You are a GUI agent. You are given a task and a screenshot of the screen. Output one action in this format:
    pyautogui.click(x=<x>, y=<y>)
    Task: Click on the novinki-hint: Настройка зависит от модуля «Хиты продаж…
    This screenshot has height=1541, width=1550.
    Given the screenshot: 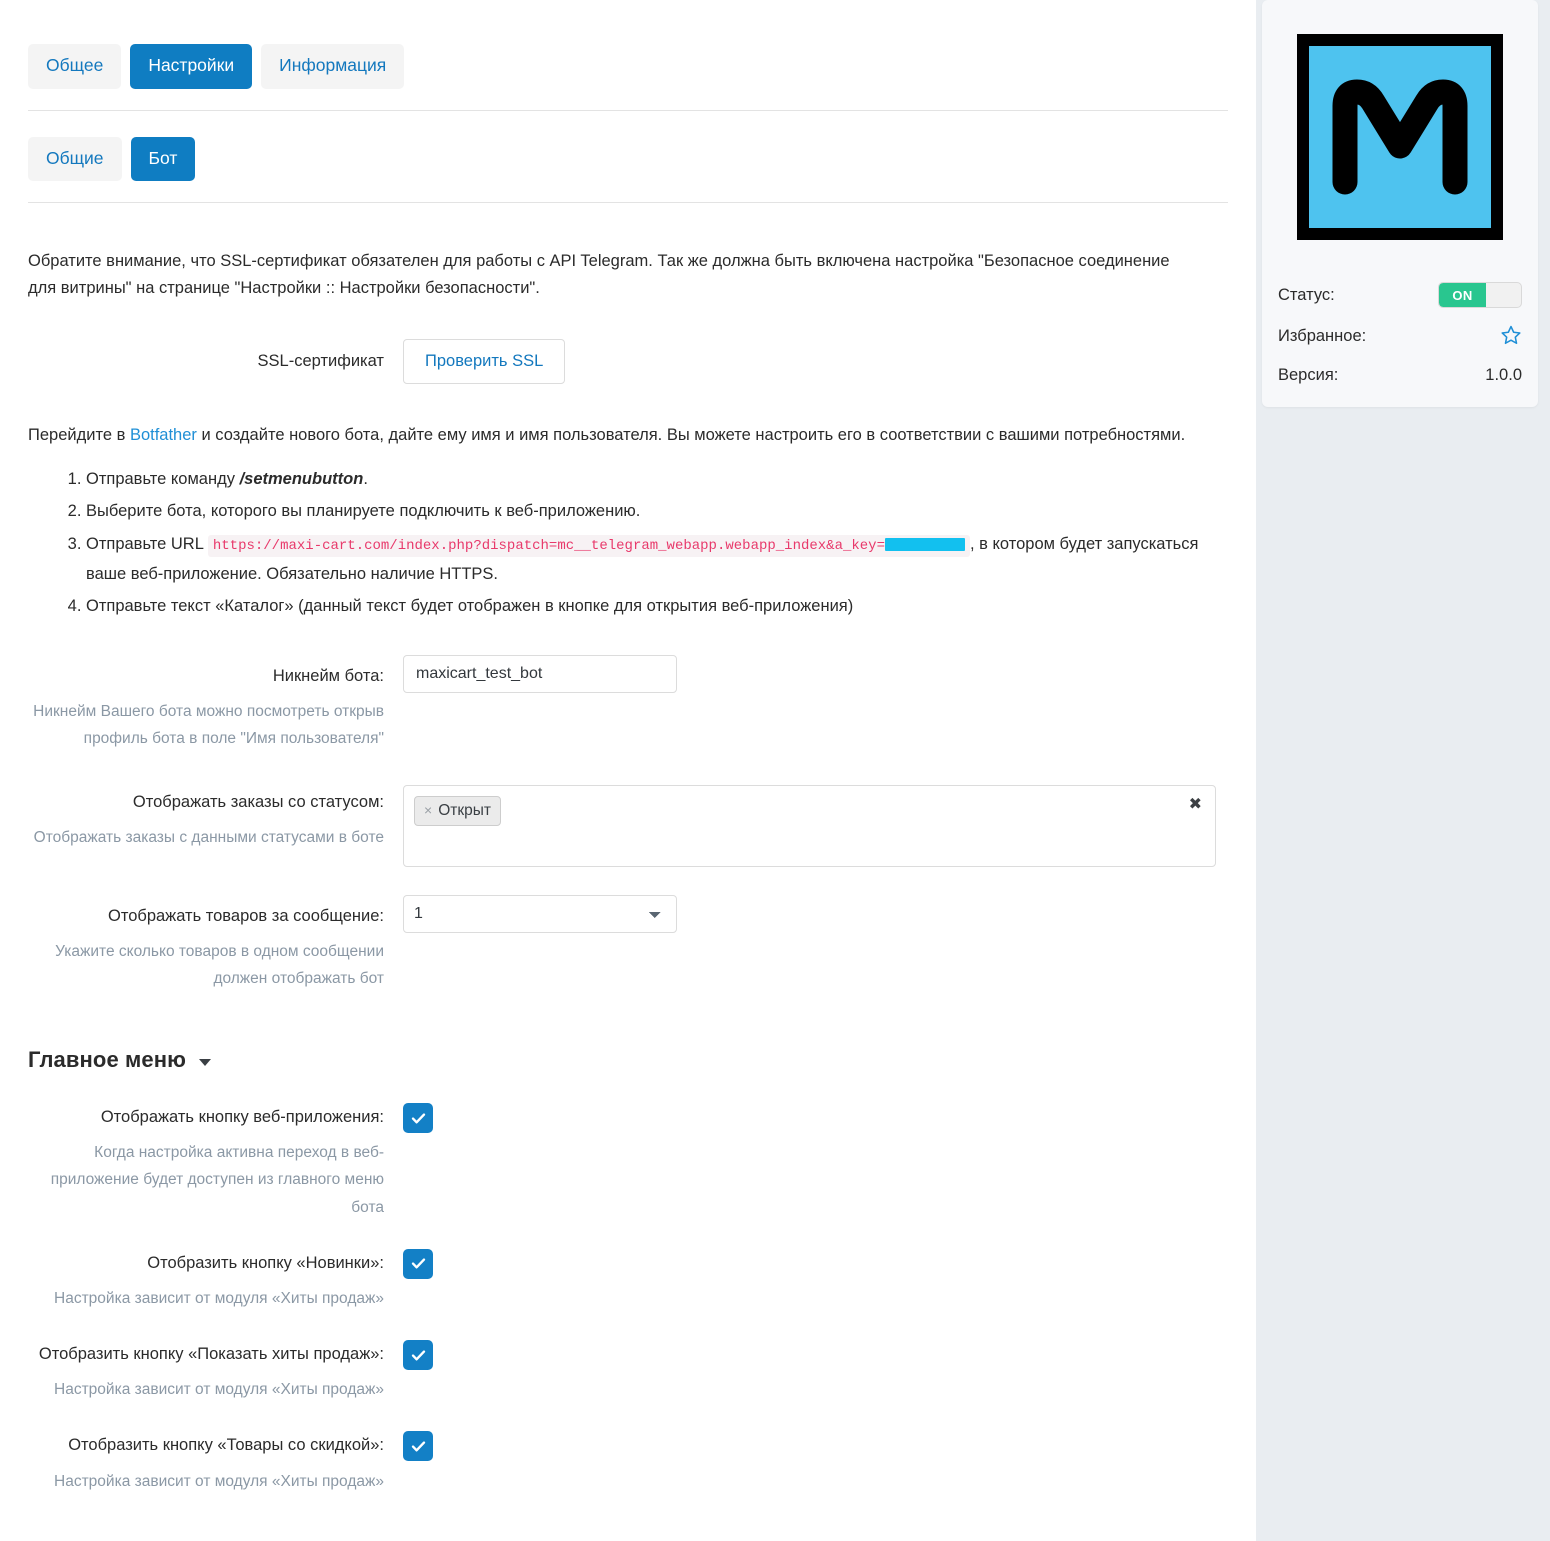 What is the action you would take?
    pyautogui.click(x=219, y=1298)
    